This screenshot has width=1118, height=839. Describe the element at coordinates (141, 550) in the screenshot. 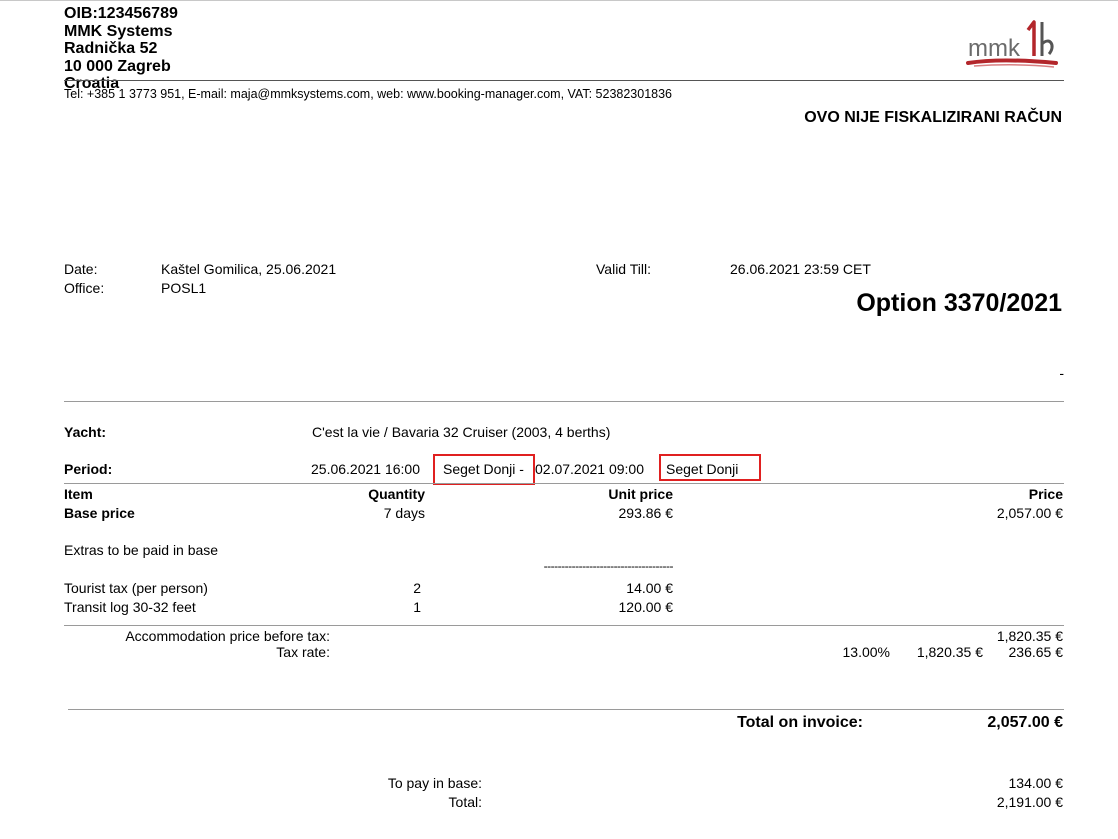

I see `extras-title: Extras to be paid in base` at that location.